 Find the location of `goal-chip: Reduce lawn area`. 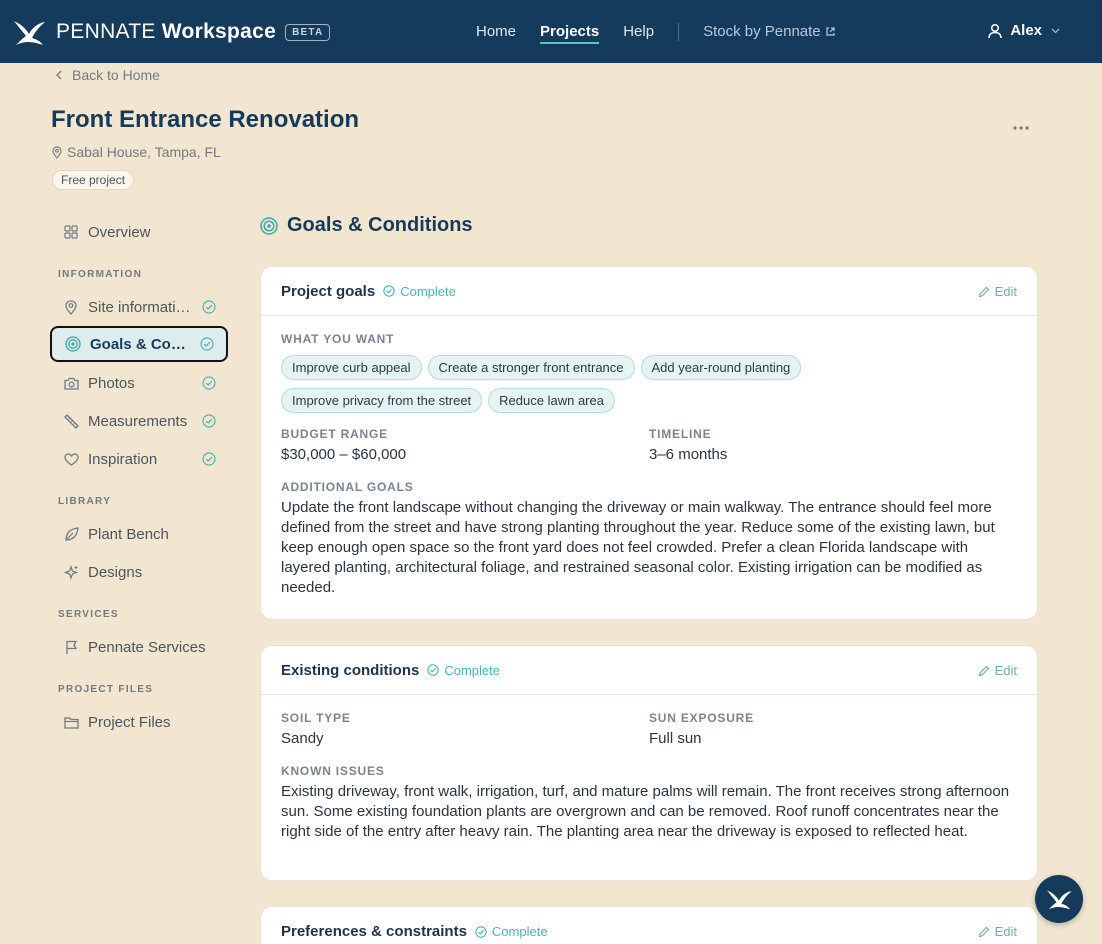

goal-chip: Reduce lawn area is located at coordinates (551, 400).